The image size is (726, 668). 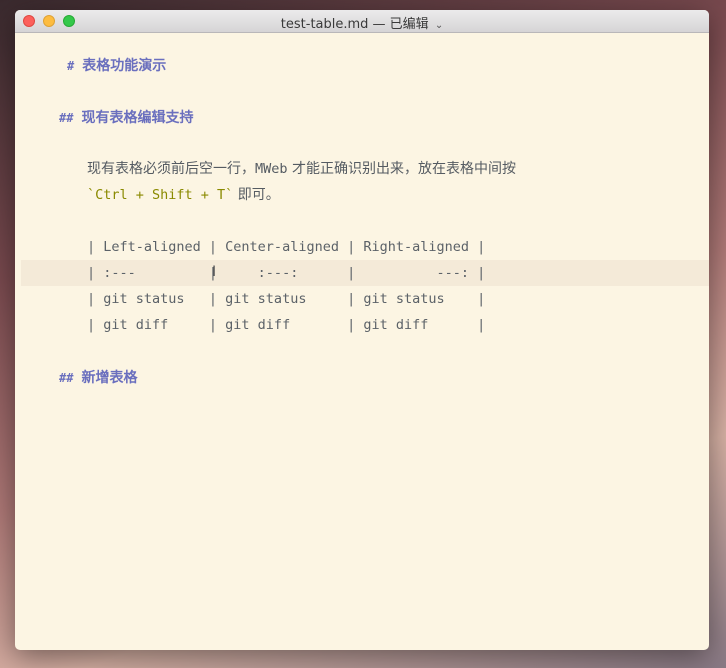 What do you see at coordinates (66, 378) in the screenshot?
I see `heading-2-new-marker: ##` at bounding box center [66, 378].